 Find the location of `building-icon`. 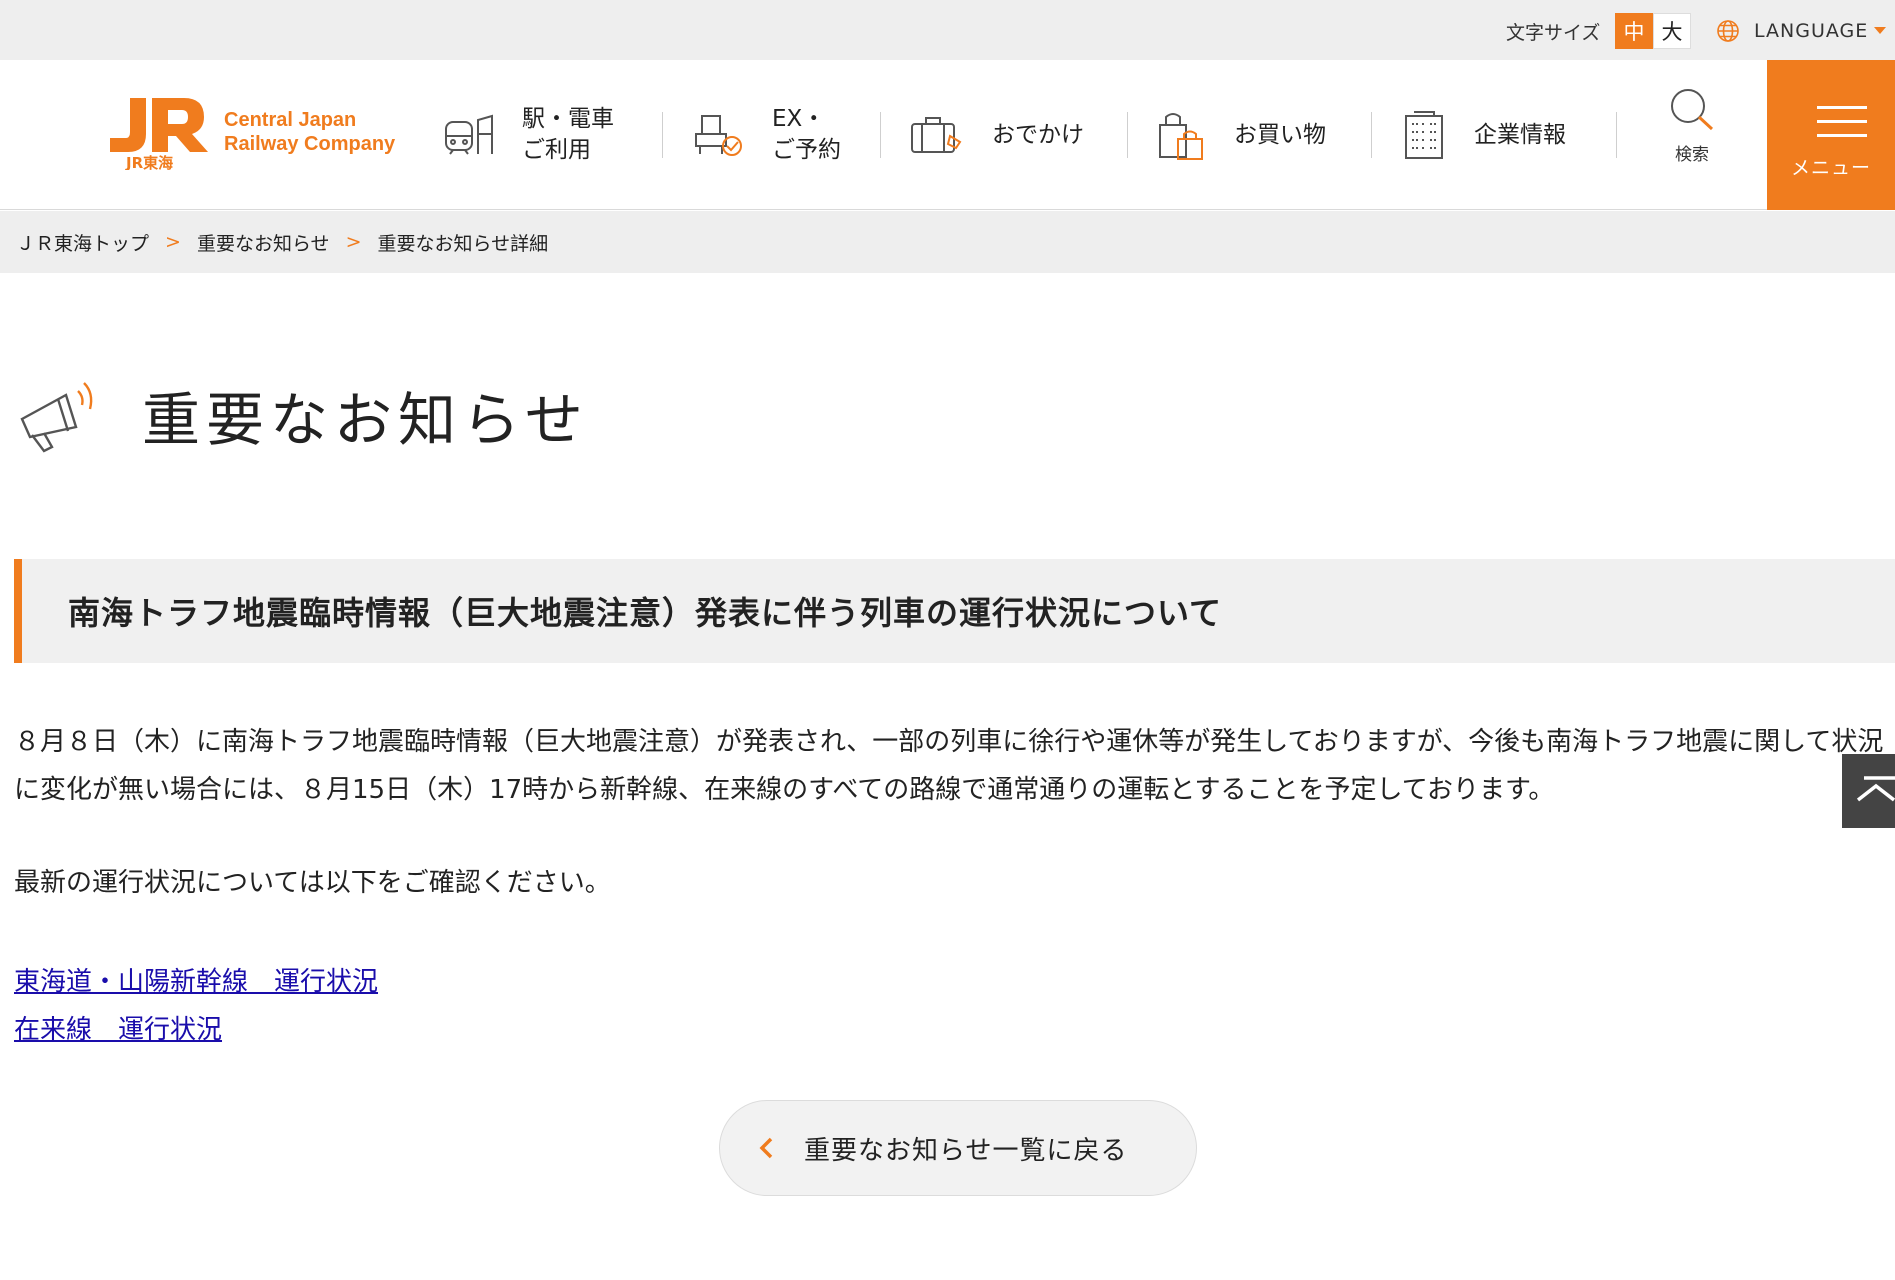

building-icon is located at coordinates (1424, 135).